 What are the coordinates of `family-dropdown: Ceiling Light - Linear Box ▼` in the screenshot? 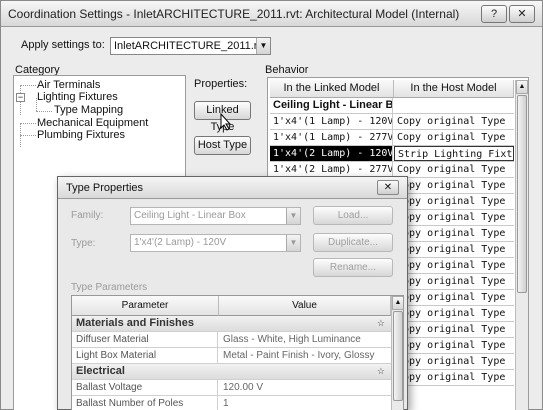 It's located at (215, 216).